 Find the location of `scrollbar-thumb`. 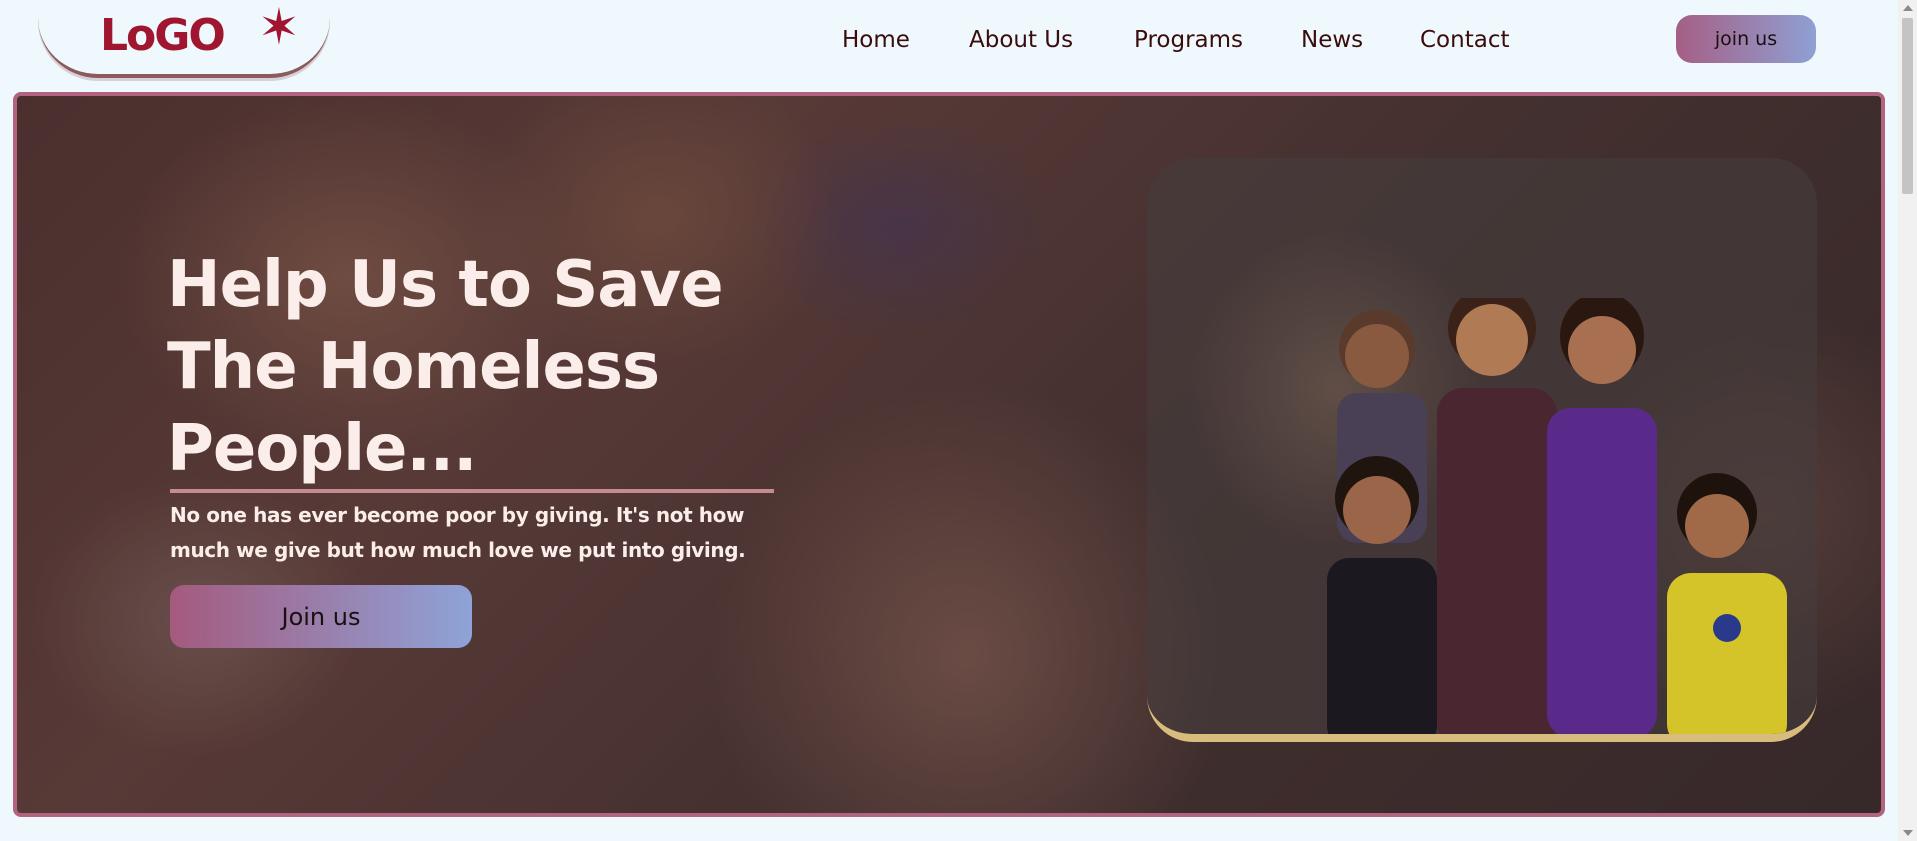

scrollbar-thumb is located at coordinates (1907, 106).